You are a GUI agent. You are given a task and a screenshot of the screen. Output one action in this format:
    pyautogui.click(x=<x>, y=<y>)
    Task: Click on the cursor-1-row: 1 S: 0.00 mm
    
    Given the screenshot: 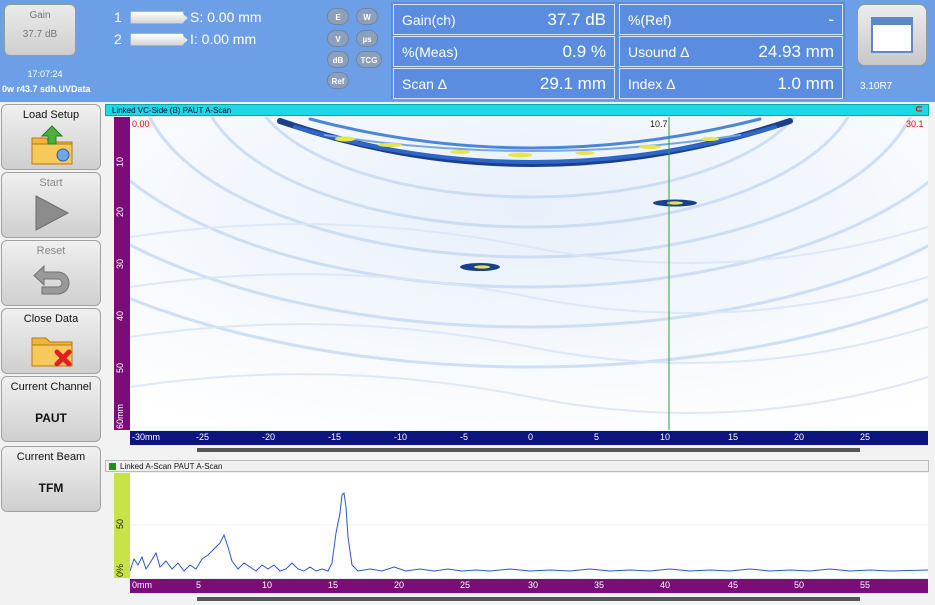 What is the action you would take?
    pyautogui.click(x=188, y=17)
    